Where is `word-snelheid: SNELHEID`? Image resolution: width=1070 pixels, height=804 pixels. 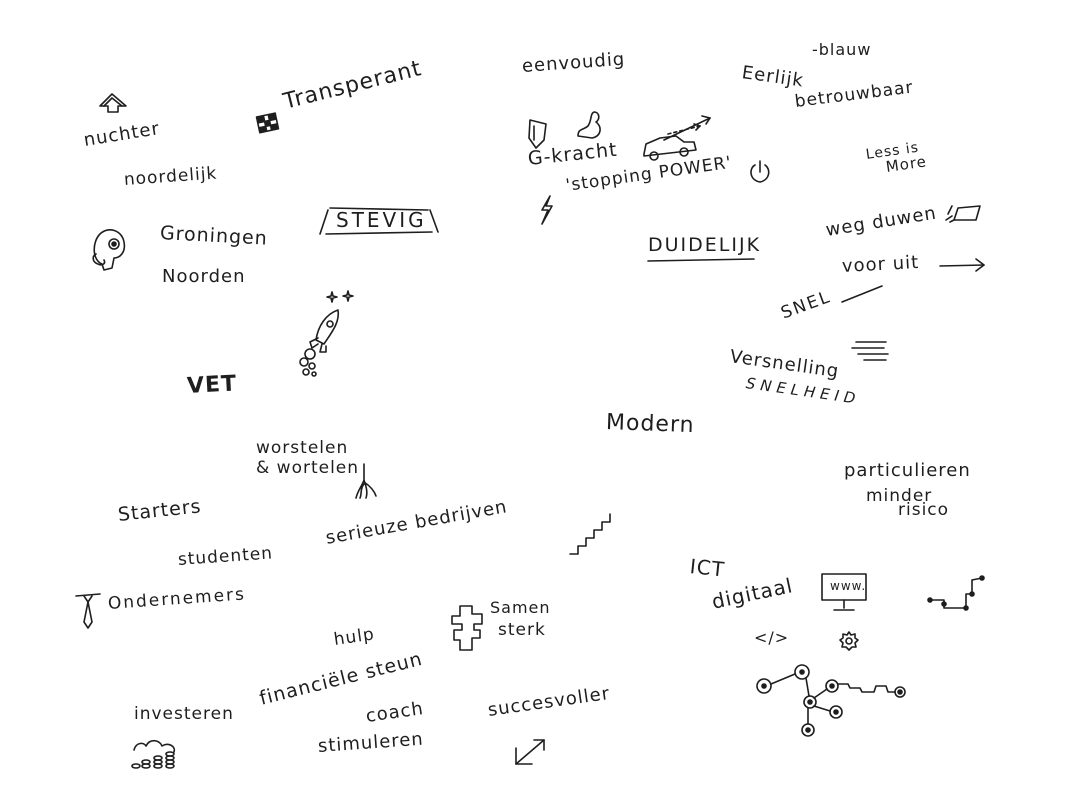 word-snelheid: SNELHEID is located at coordinates (803, 391).